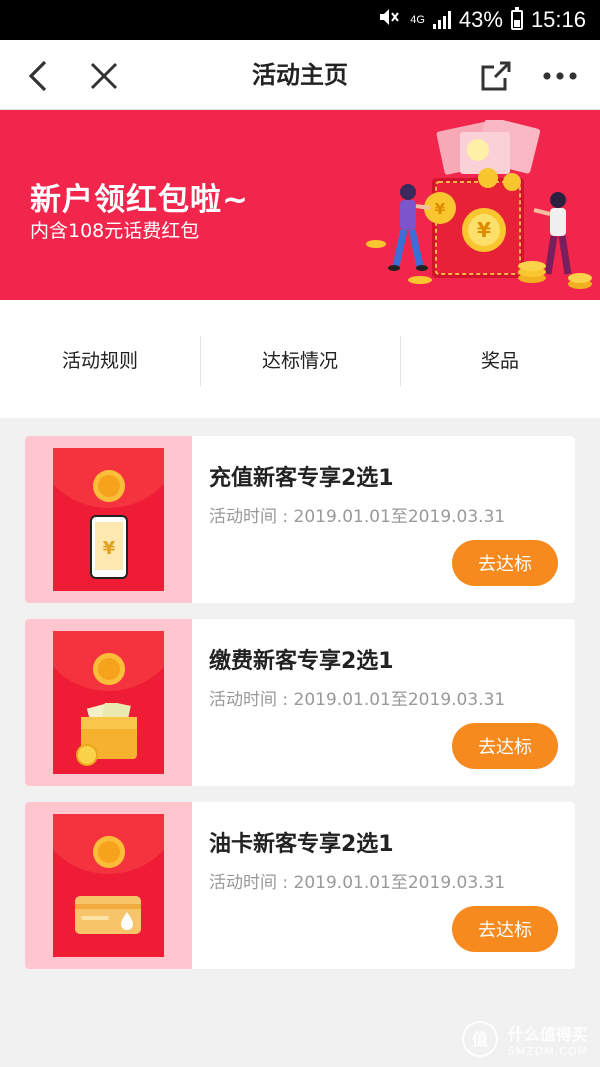 This screenshot has height=1067, width=600. Describe the element at coordinates (417, 19) in the screenshot. I see `network-label: 4G` at that location.